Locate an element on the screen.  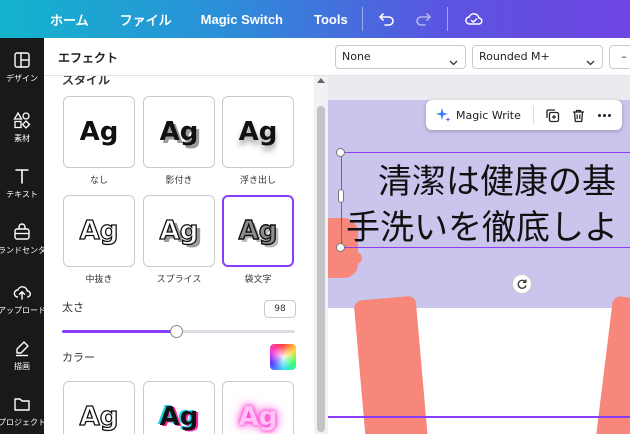
panel-header: エフェクト is located at coordinates (186, 57).